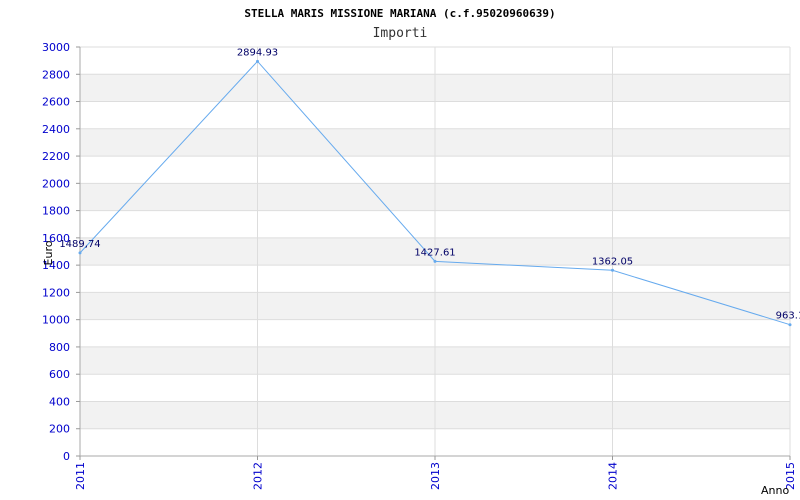  Describe the element at coordinates (257, 52) in the screenshot. I see `data-label: 2894.93` at that location.